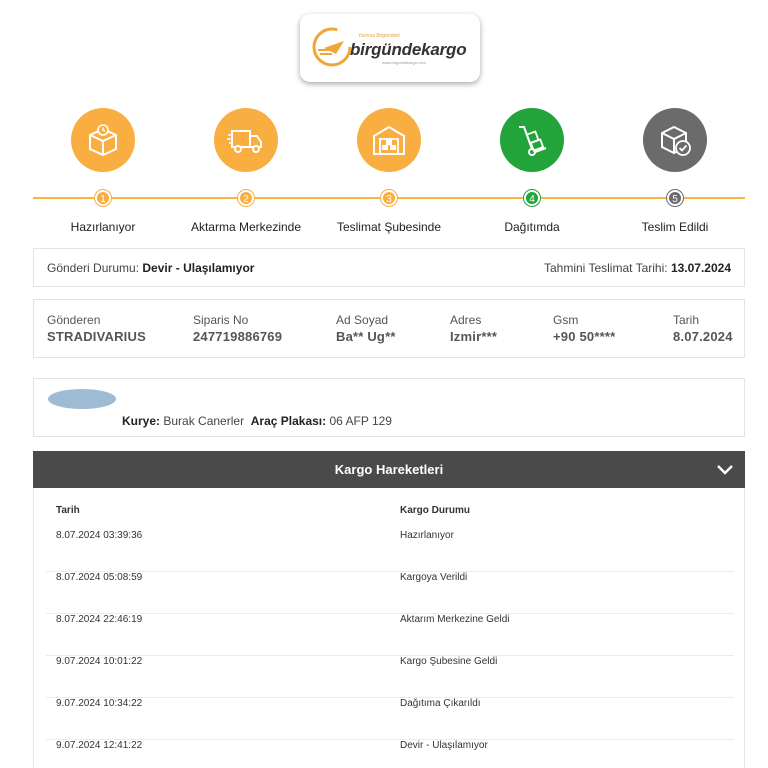  Describe the element at coordinates (700, 268) in the screenshot. I see `eta-value: 13.07.2024` at that location.